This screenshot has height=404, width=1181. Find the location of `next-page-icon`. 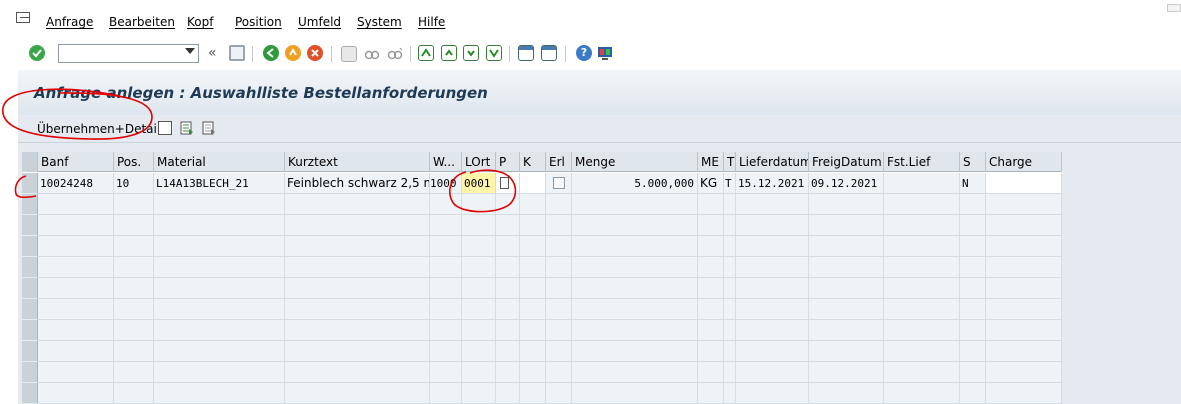

next-page-icon is located at coordinates (471, 53).